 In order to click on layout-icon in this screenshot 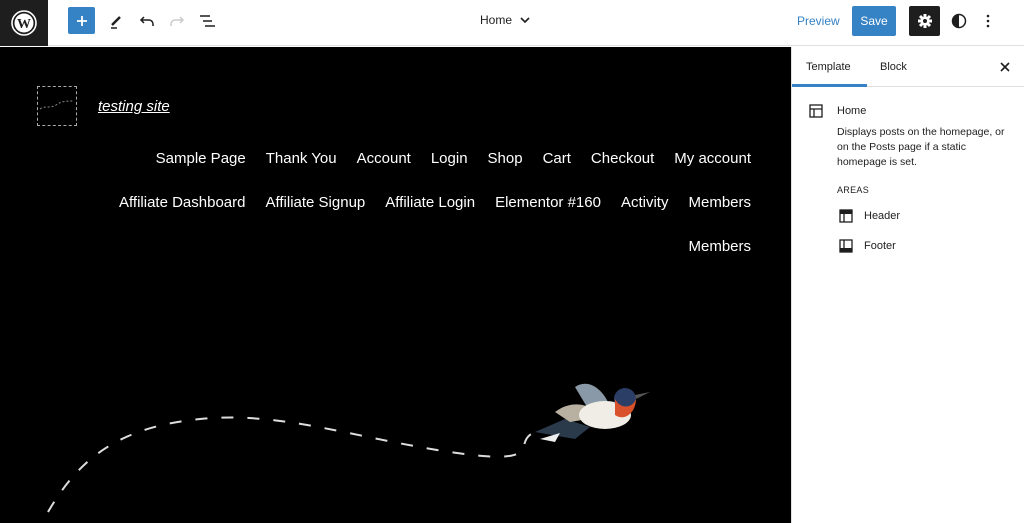, I will do `click(816, 111)`.